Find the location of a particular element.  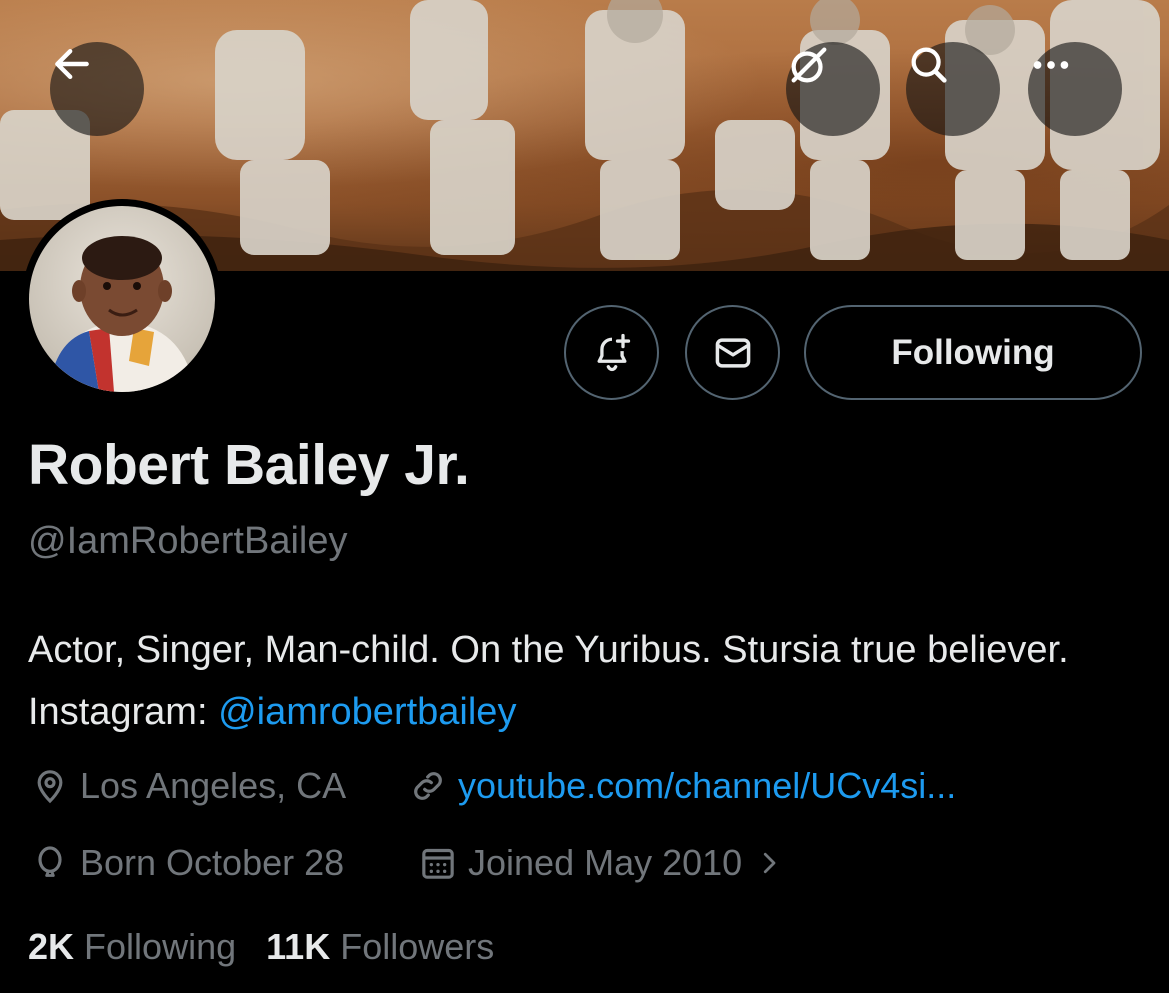

following-stat: 2K Following is located at coordinates (132, 946).